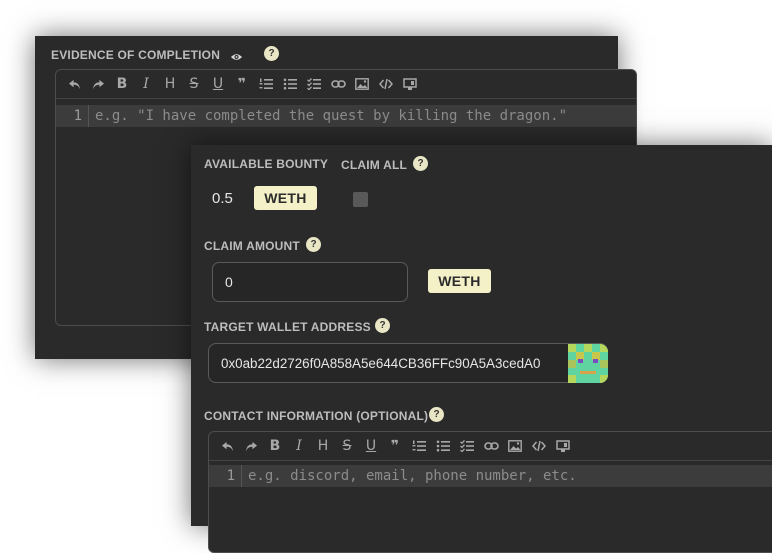 The height and width of the screenshot is (553, 772). What do you see at coordinates (236, 58) in the screenshot?
I see `eye-icon` at bounding box center [236, 58].